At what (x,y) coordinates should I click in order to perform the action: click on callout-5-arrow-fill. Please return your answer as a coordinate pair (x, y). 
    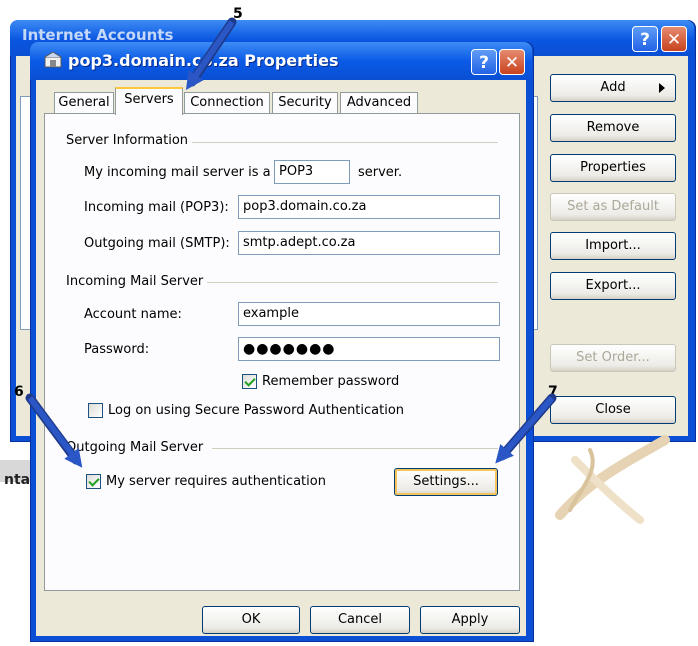
    Looking at the image, I should click on (210, 55).